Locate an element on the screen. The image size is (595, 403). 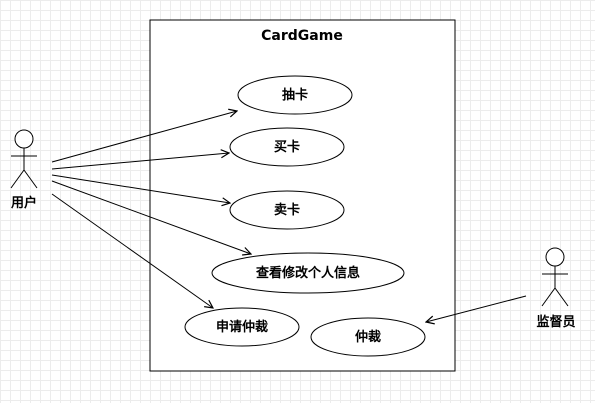
actor-user: 用户 is located at coordinates (24, 170).